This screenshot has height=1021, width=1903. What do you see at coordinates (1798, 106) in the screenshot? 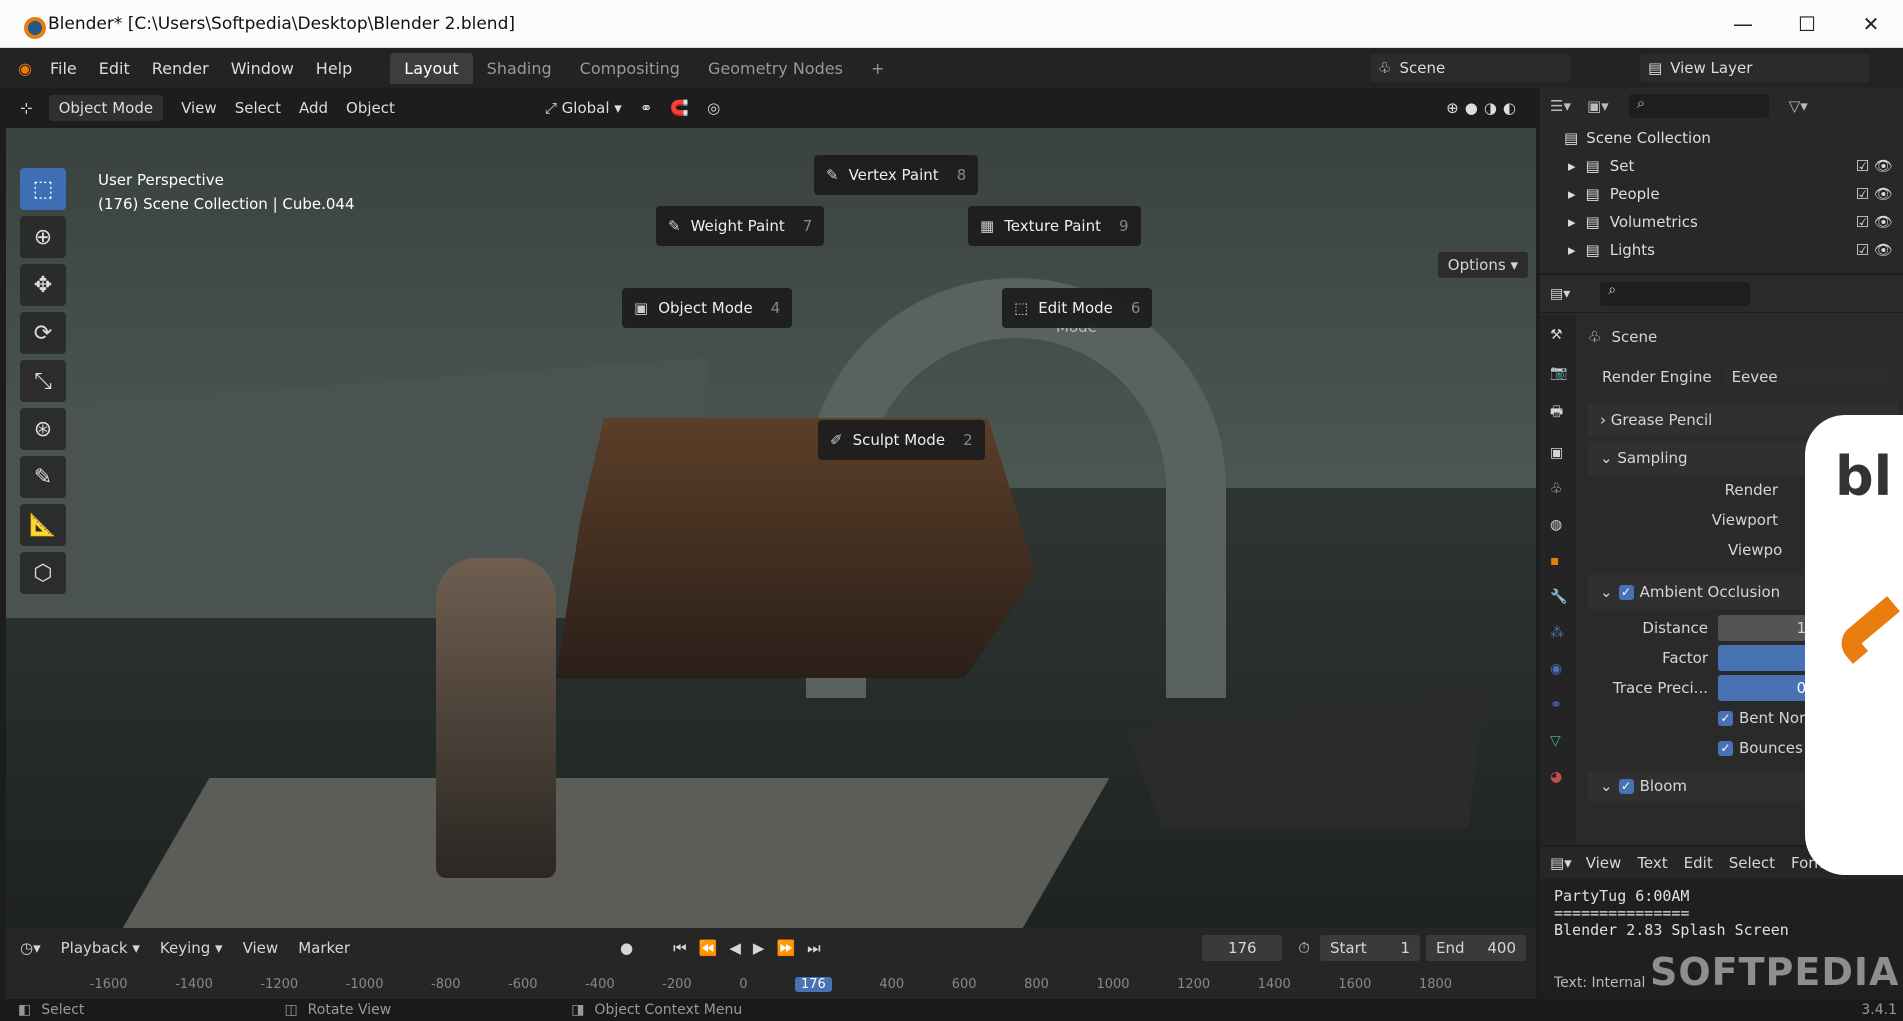
I see `filter-icon: ▽▾` at bounding box center [1798, 106].